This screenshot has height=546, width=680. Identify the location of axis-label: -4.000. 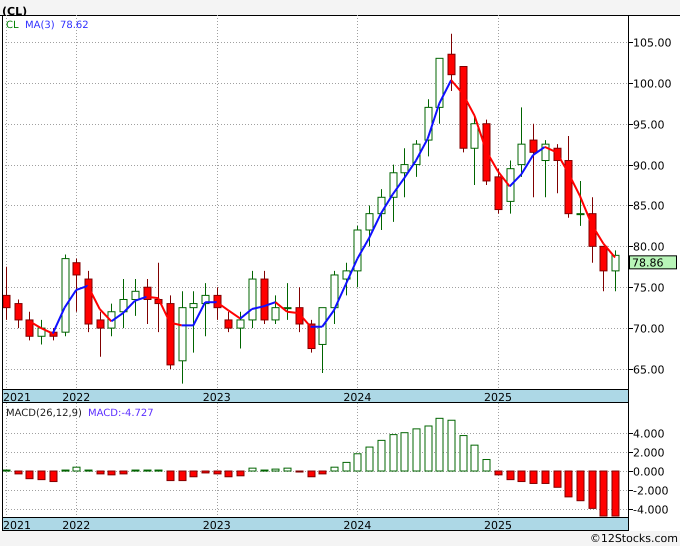
(650, 510).